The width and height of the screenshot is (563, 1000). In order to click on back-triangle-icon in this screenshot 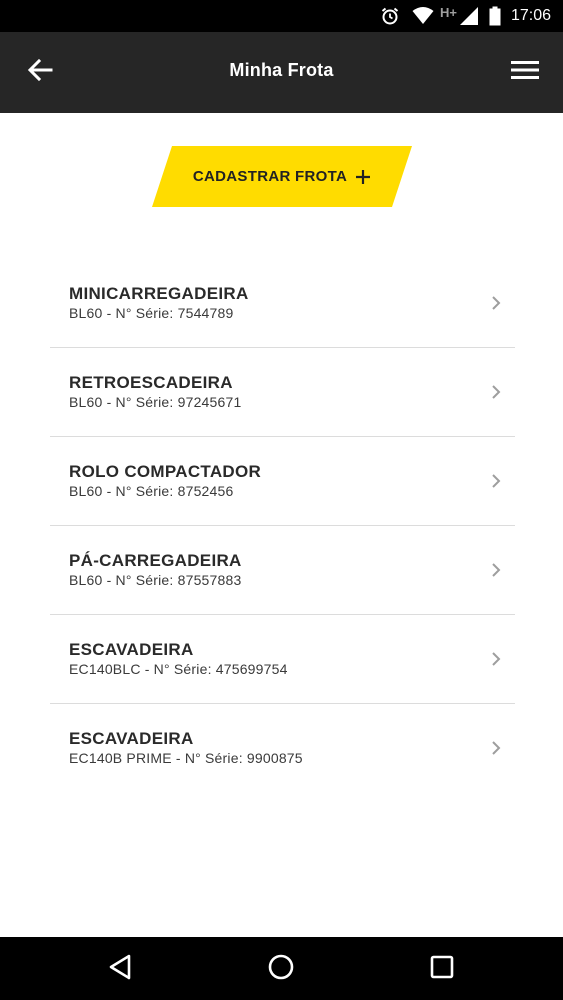, I will do `click(120, 969)`.